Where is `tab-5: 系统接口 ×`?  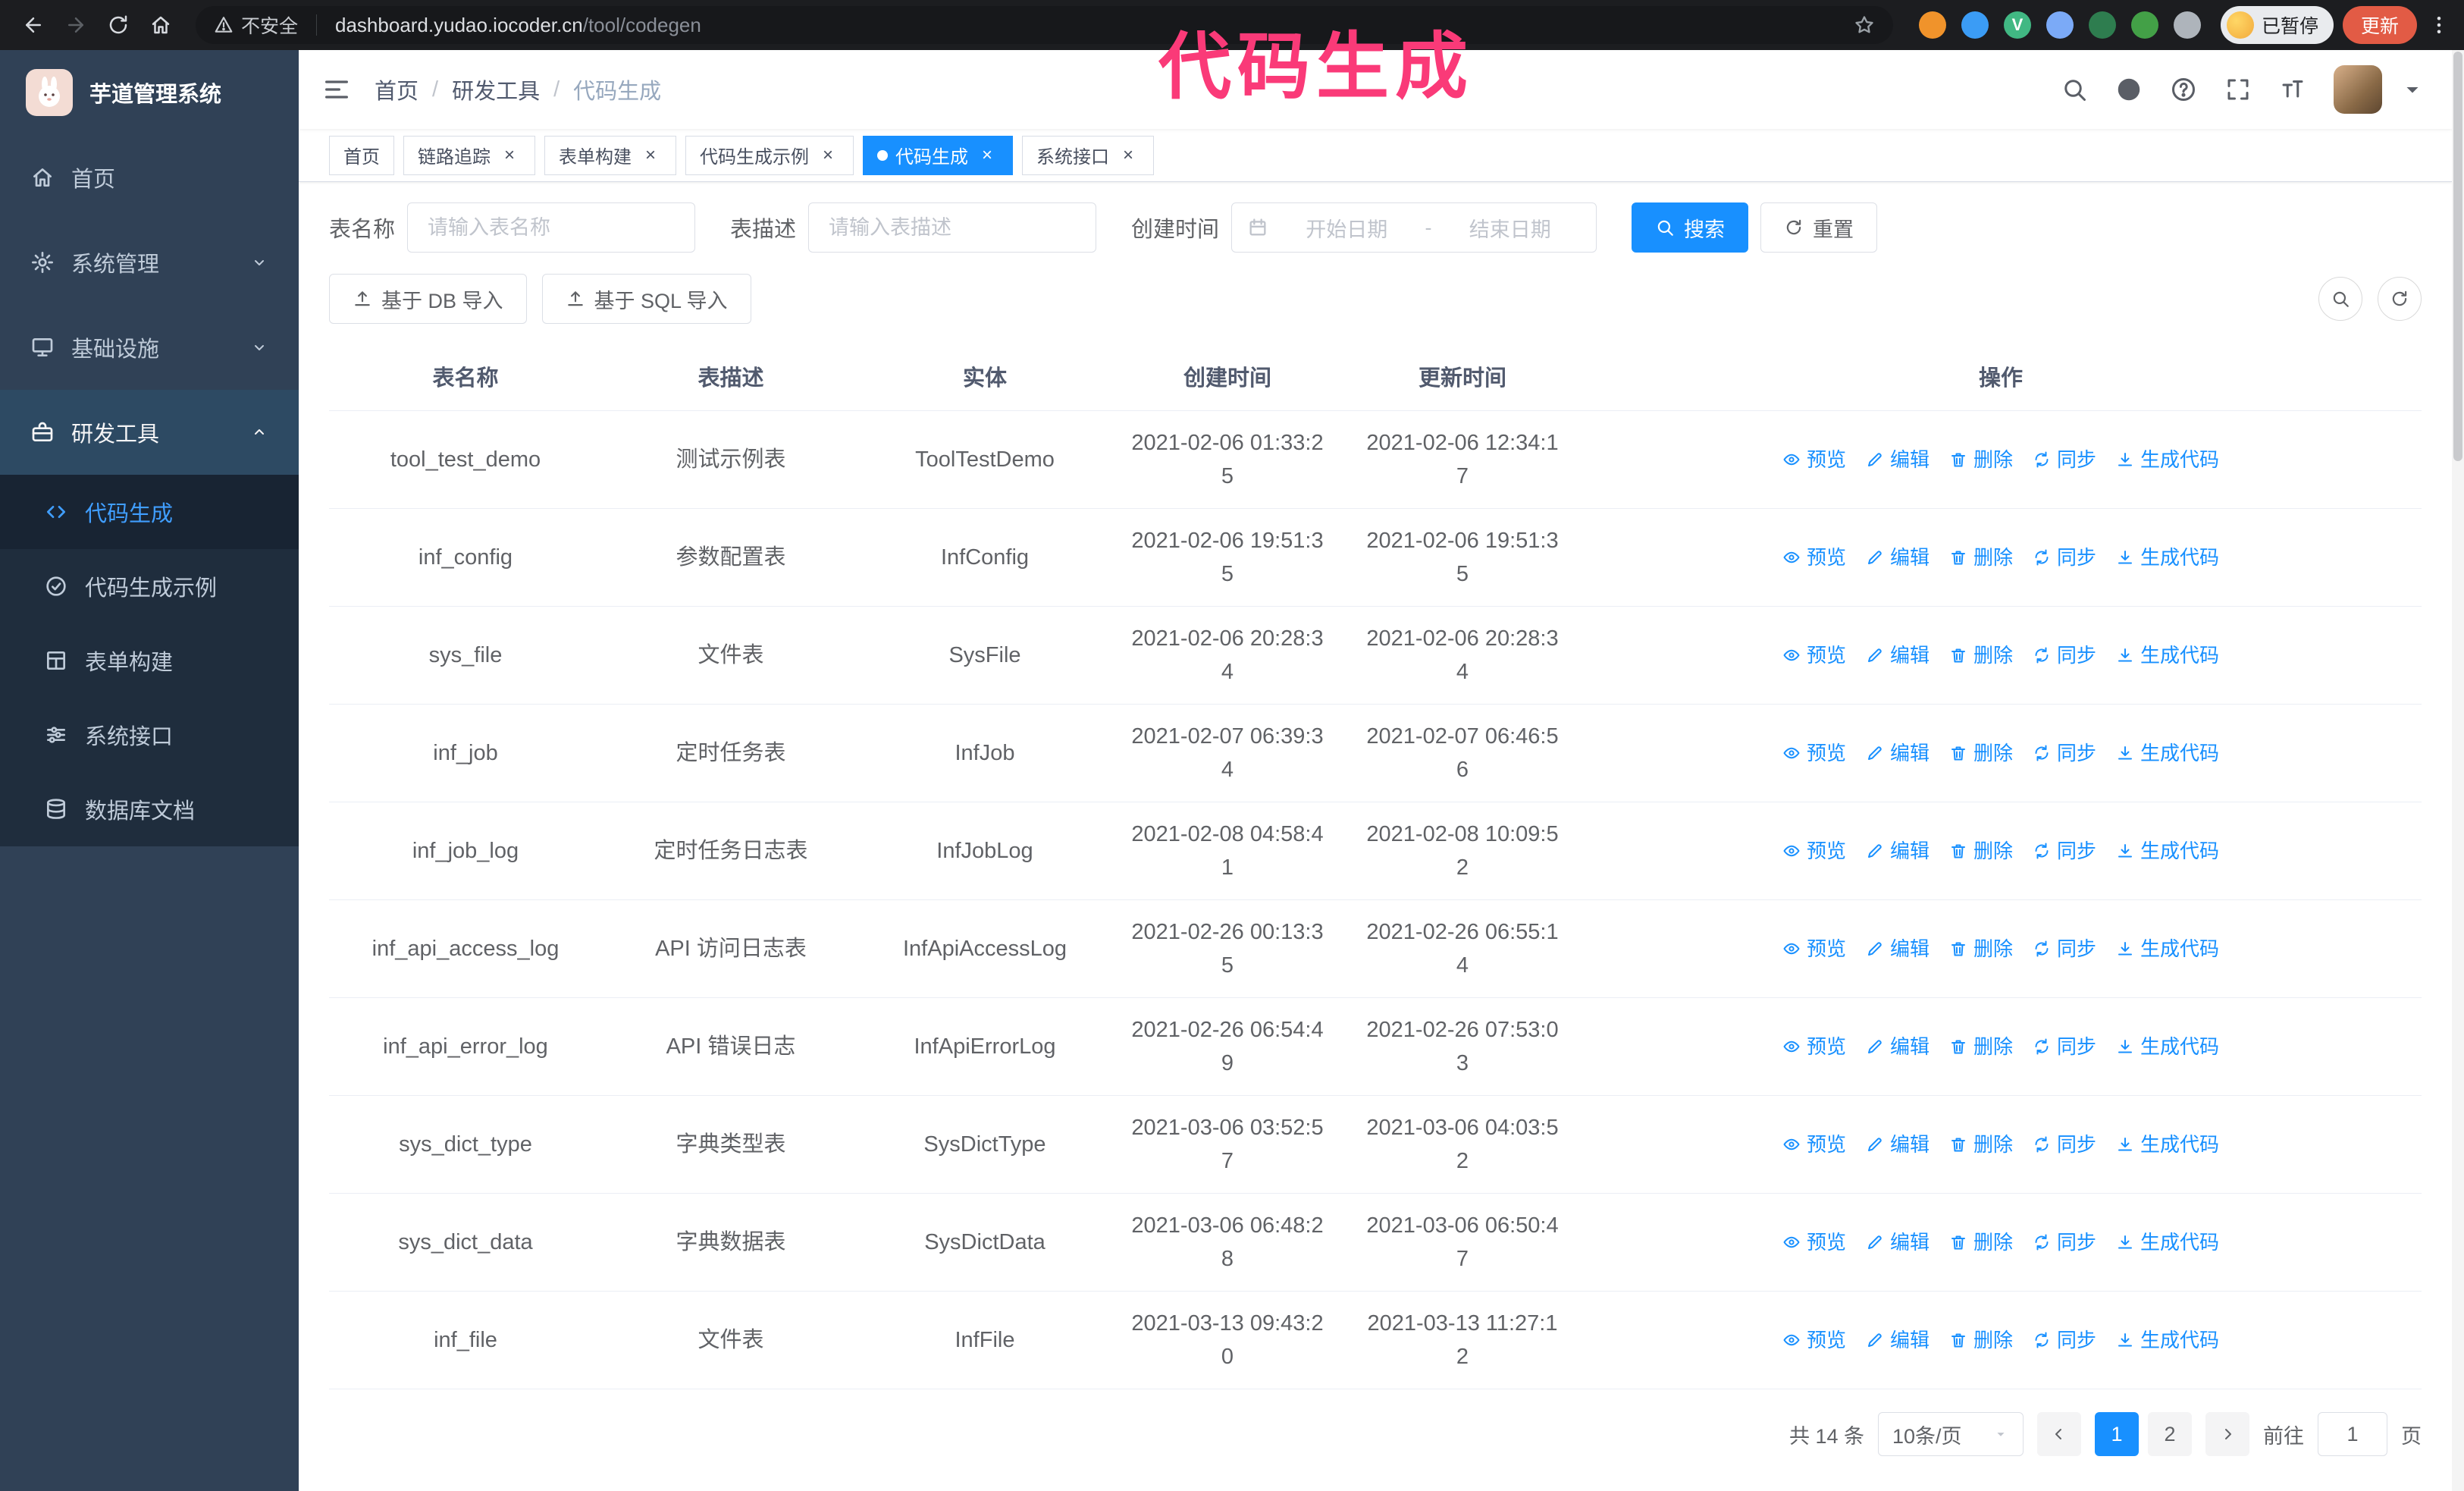 tab-5: 系统接口 × is located at coordinates (1088, 155).